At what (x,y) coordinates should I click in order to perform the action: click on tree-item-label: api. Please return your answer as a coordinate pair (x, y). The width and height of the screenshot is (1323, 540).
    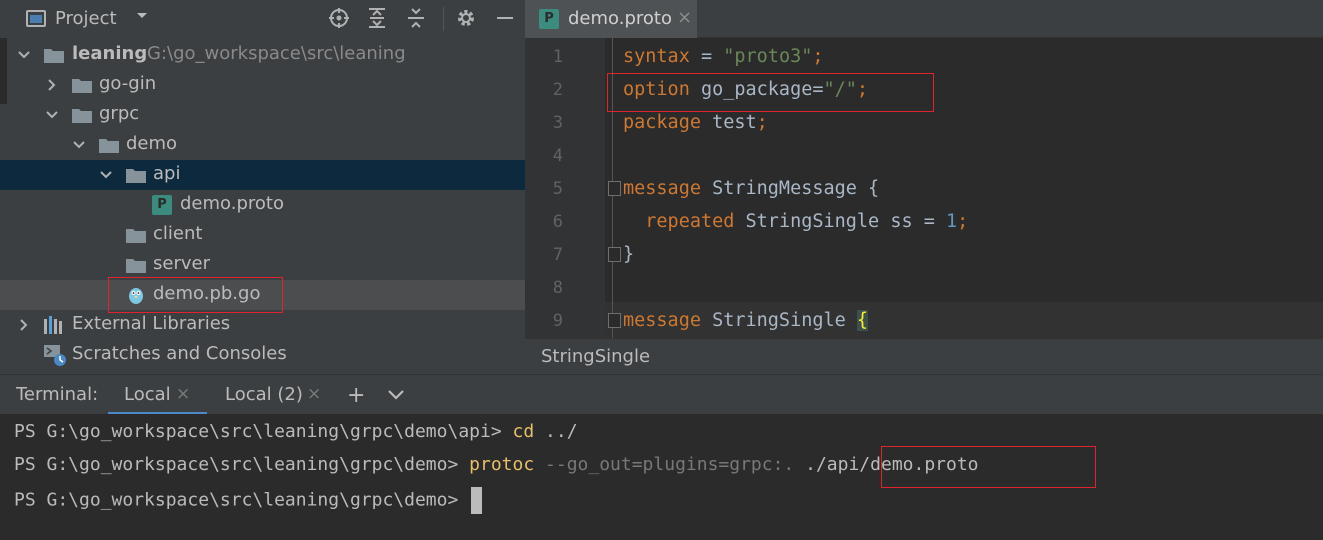
    Looking at the image, I should click on (167, 173).